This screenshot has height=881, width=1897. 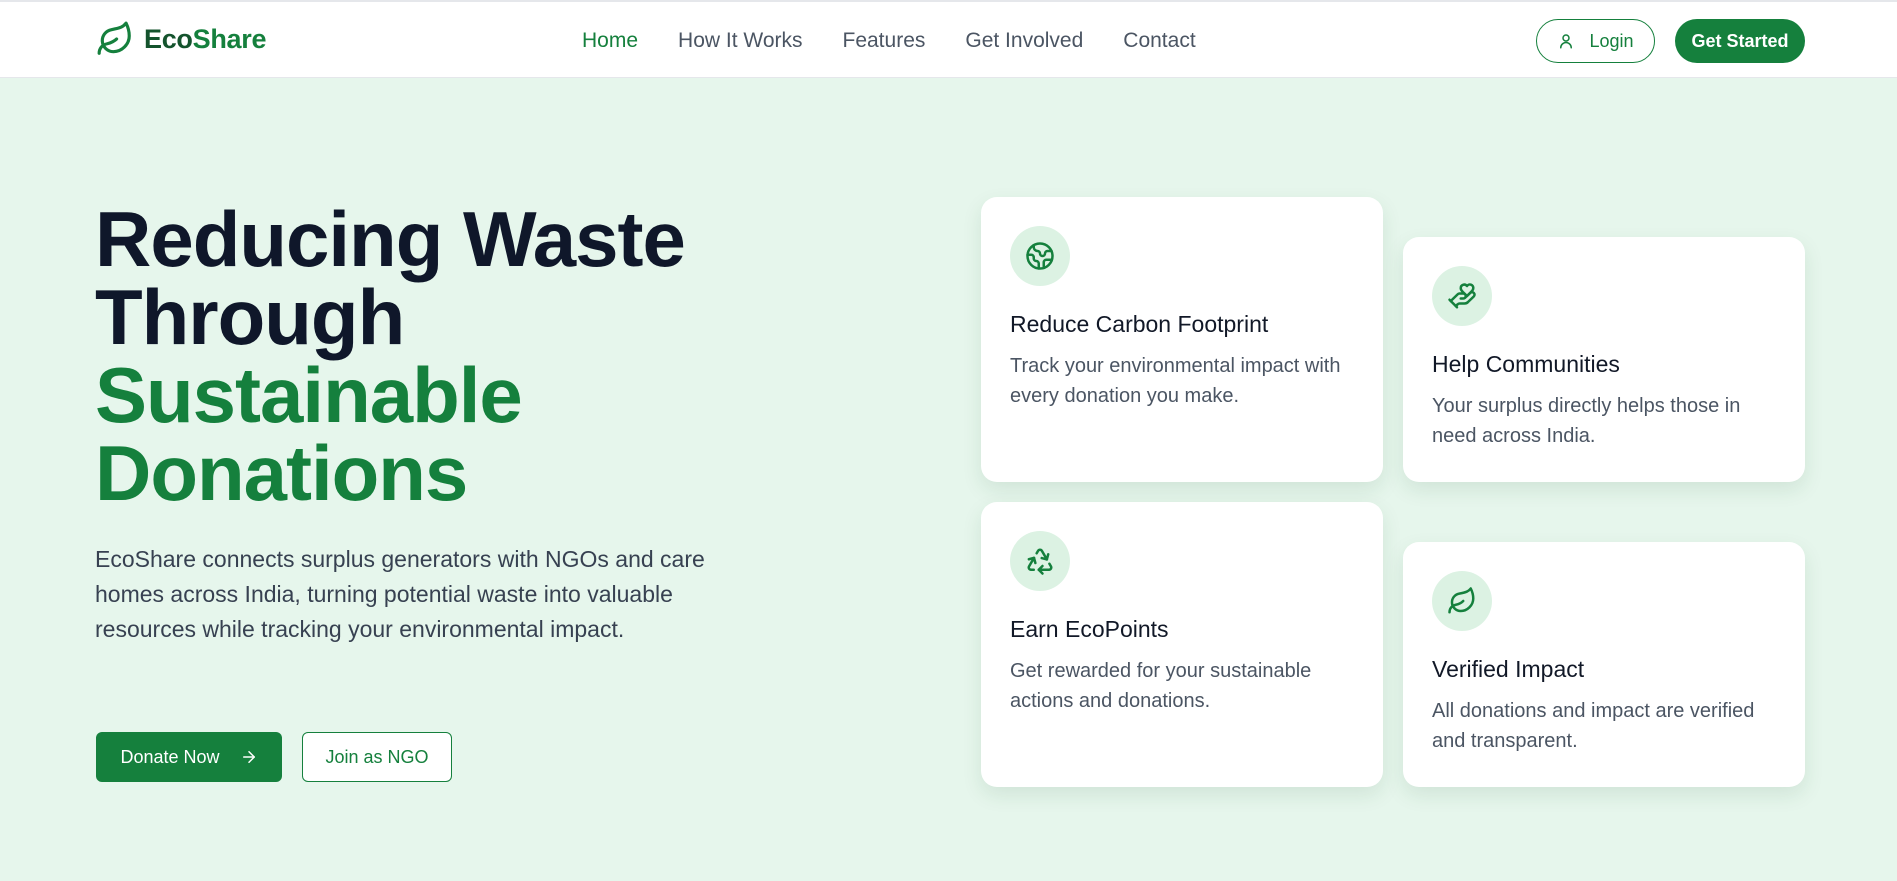 What do you see at coordinates (309, 395) in the screenshot?
I see `hero-title-line3: Sustainable` at bounding box center [309, 395].